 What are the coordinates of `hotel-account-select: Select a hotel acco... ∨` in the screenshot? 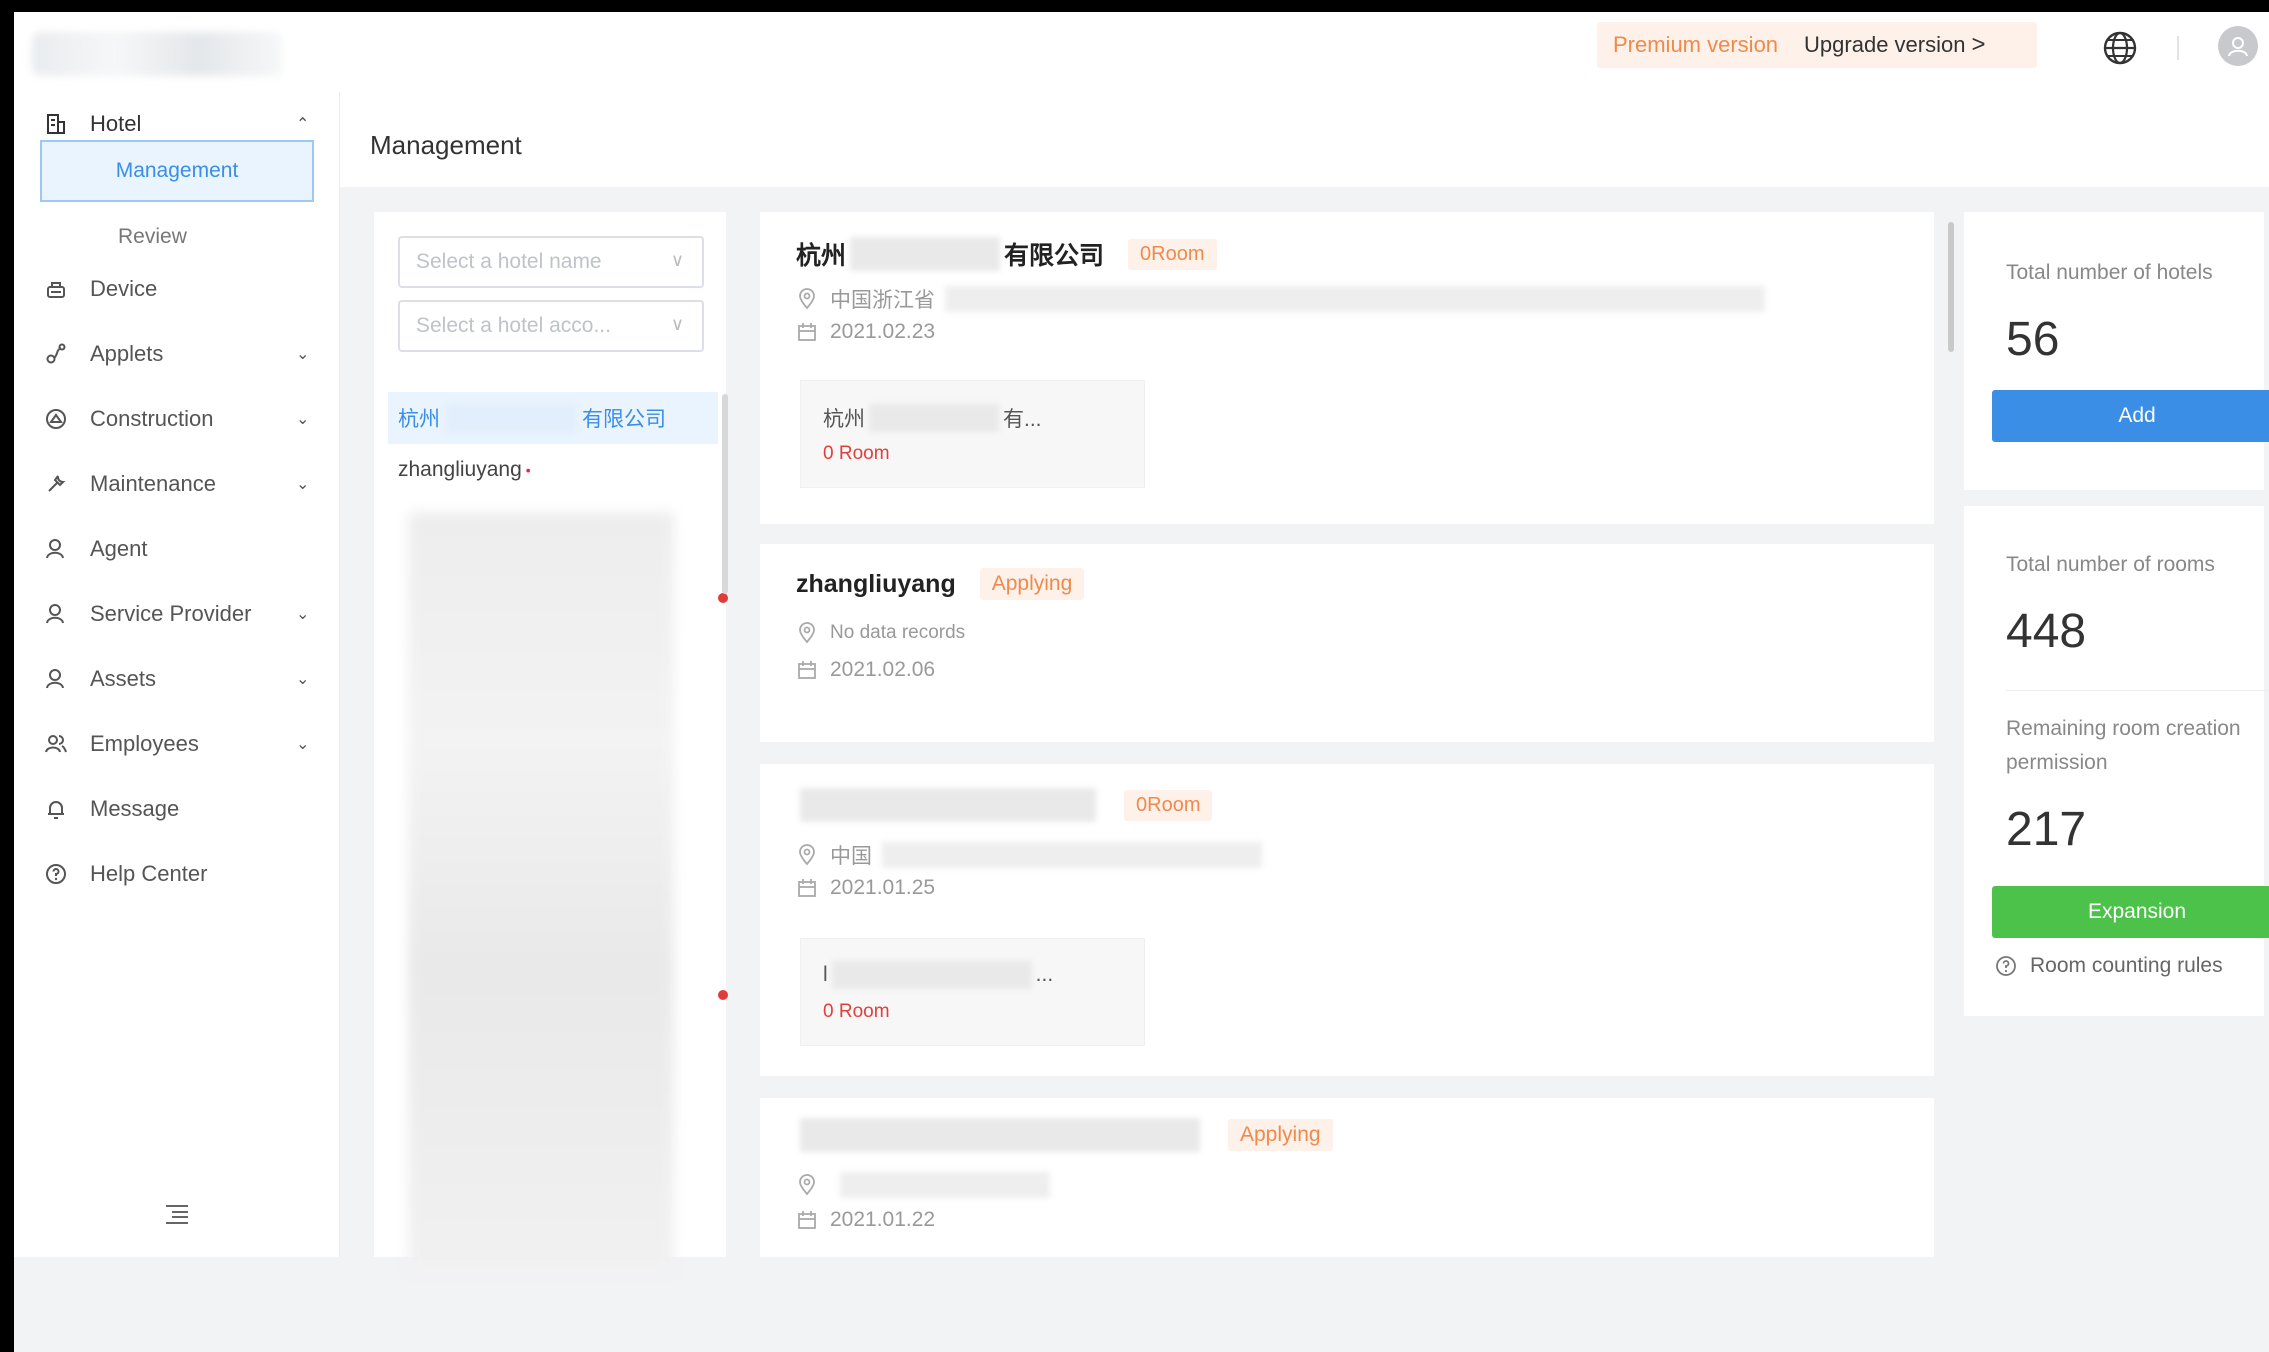 It's located at (551, 326).